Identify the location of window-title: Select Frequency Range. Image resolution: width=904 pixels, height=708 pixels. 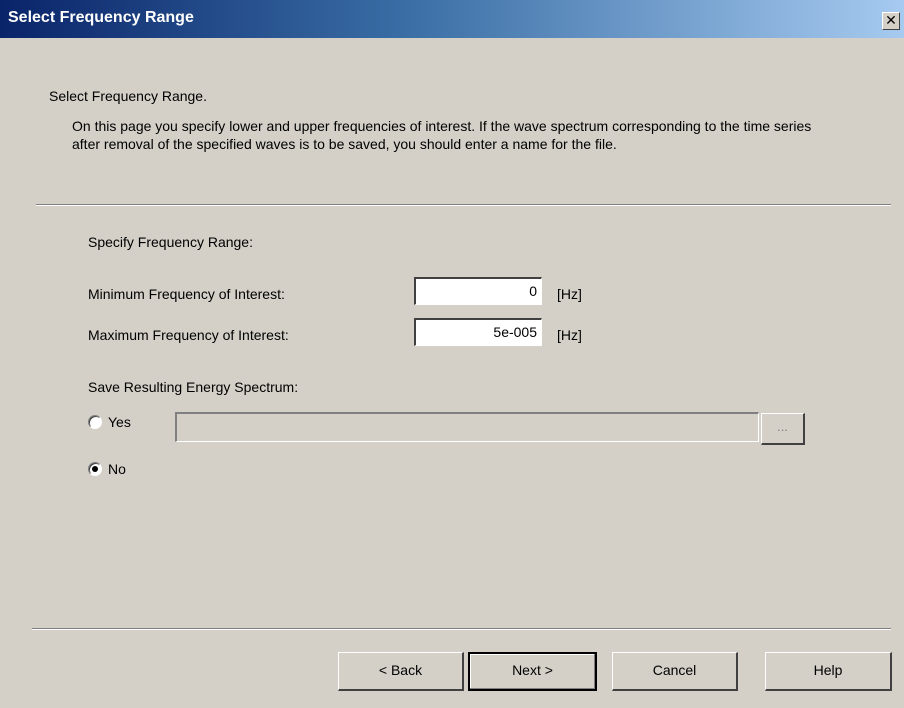
(101, 17).